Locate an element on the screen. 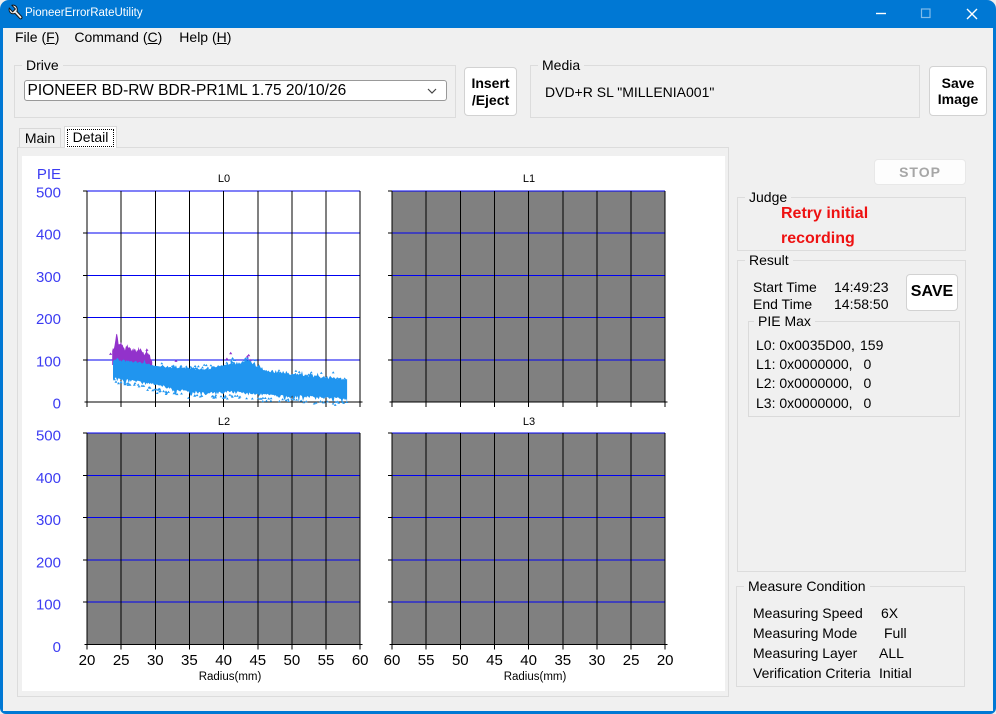 The image size is (996, 714). svg-text: PIE is located at coordinates (49, 174).